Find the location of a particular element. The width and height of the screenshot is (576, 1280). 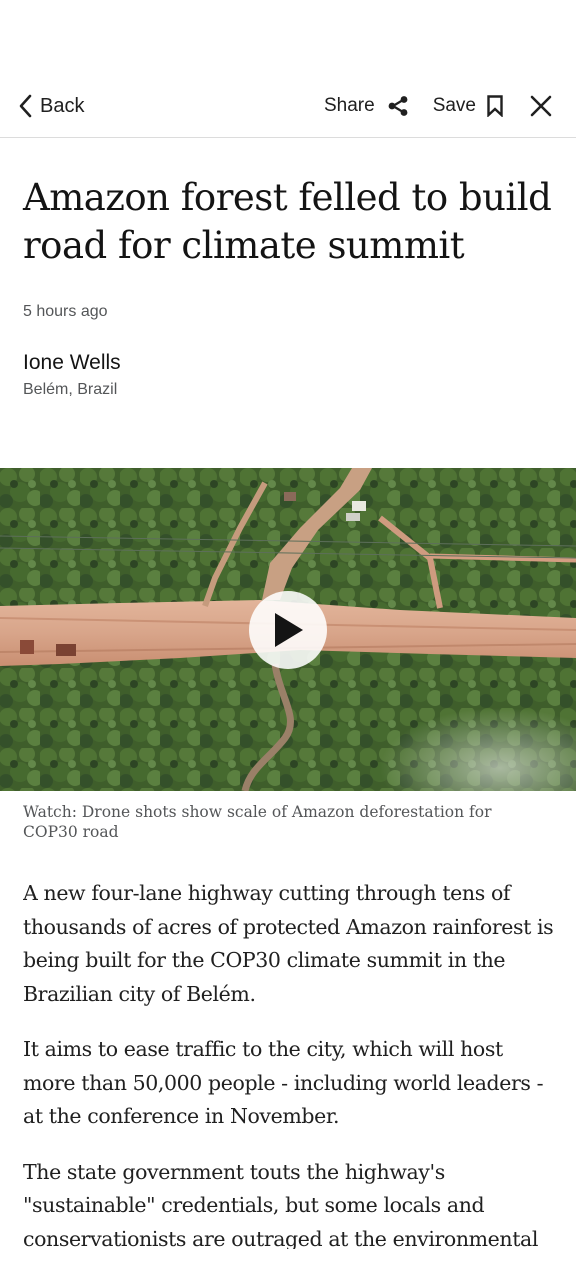

share-button: Share is located at coordinates (366, 106).